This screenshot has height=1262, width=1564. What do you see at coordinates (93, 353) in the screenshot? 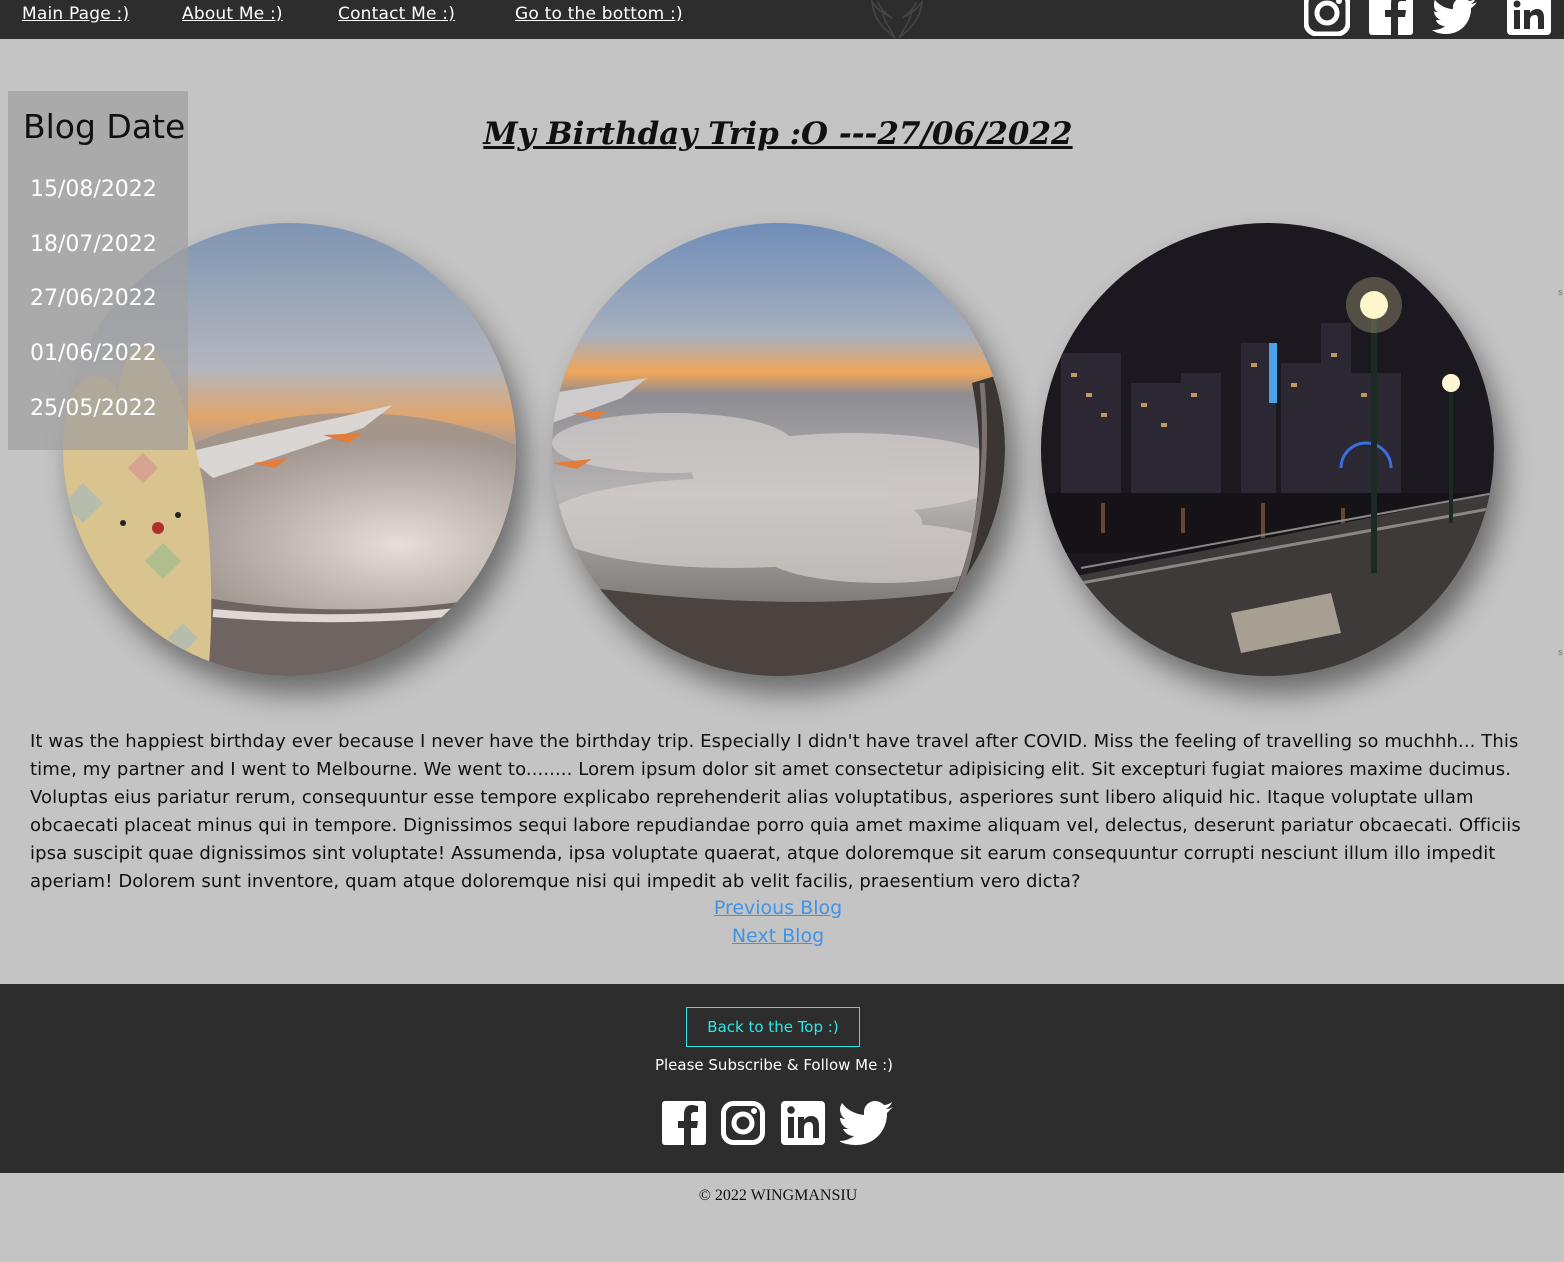
I see `sidebar-date-link: 01/06/2022` at bounding box center [93, 353].